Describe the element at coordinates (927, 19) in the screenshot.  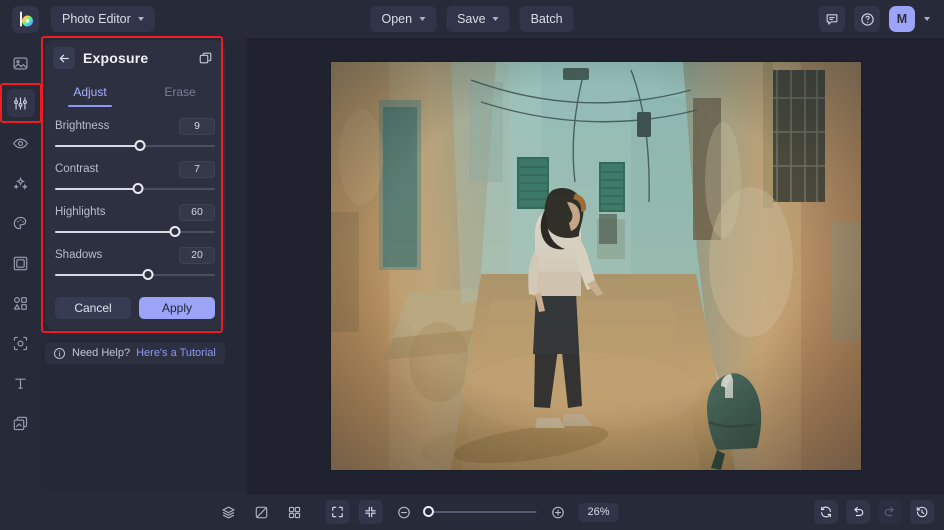
I see `account-chevron-down-icon` at that location.